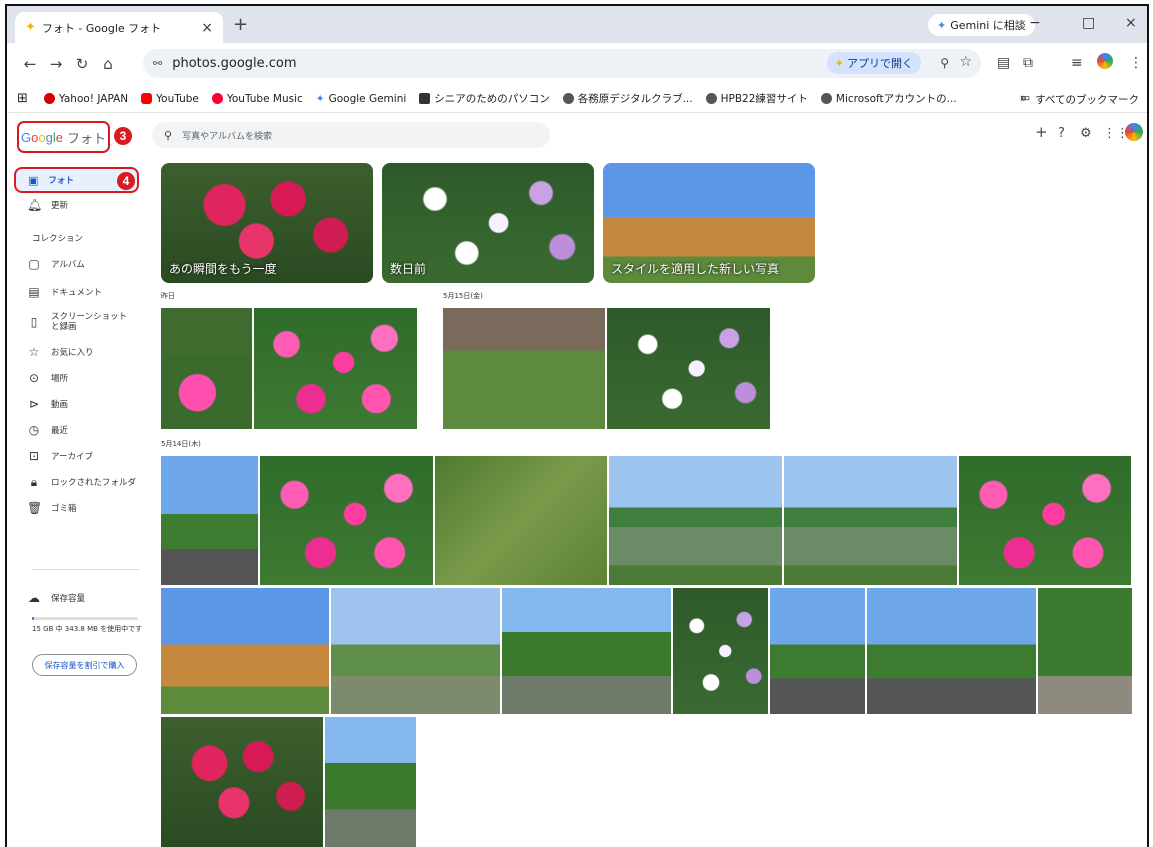 The height and width of the screenshot is (847, 1153). Describe the element at coordinates (240, 24) in the screenshot. I see `new-tab-button: +` at that location.